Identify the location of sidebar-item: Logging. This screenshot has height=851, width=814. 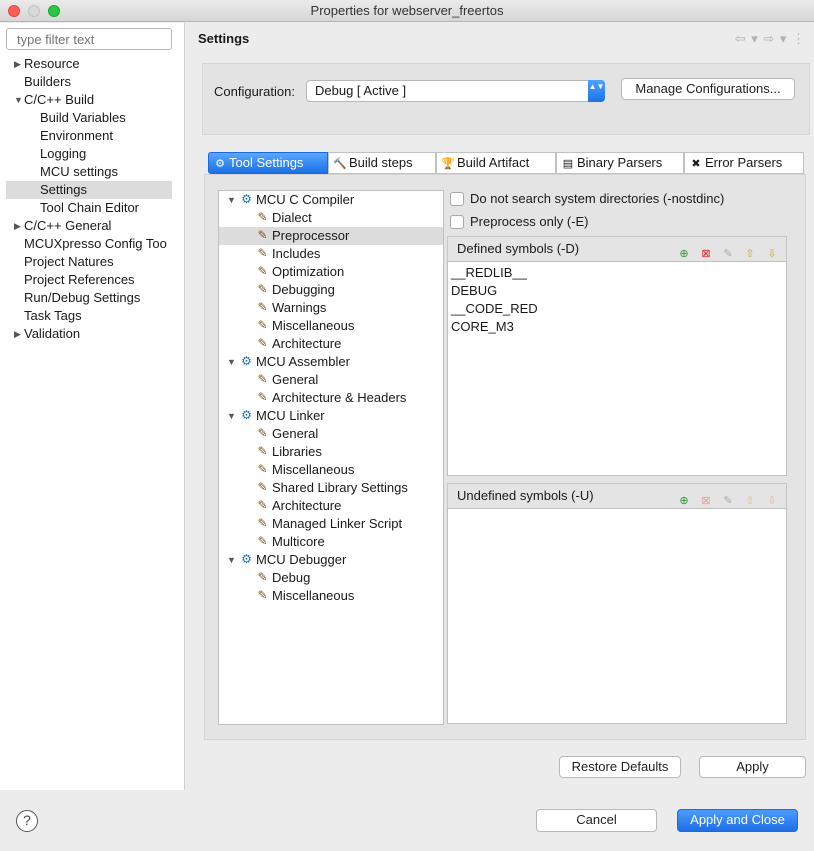
(92, 154).